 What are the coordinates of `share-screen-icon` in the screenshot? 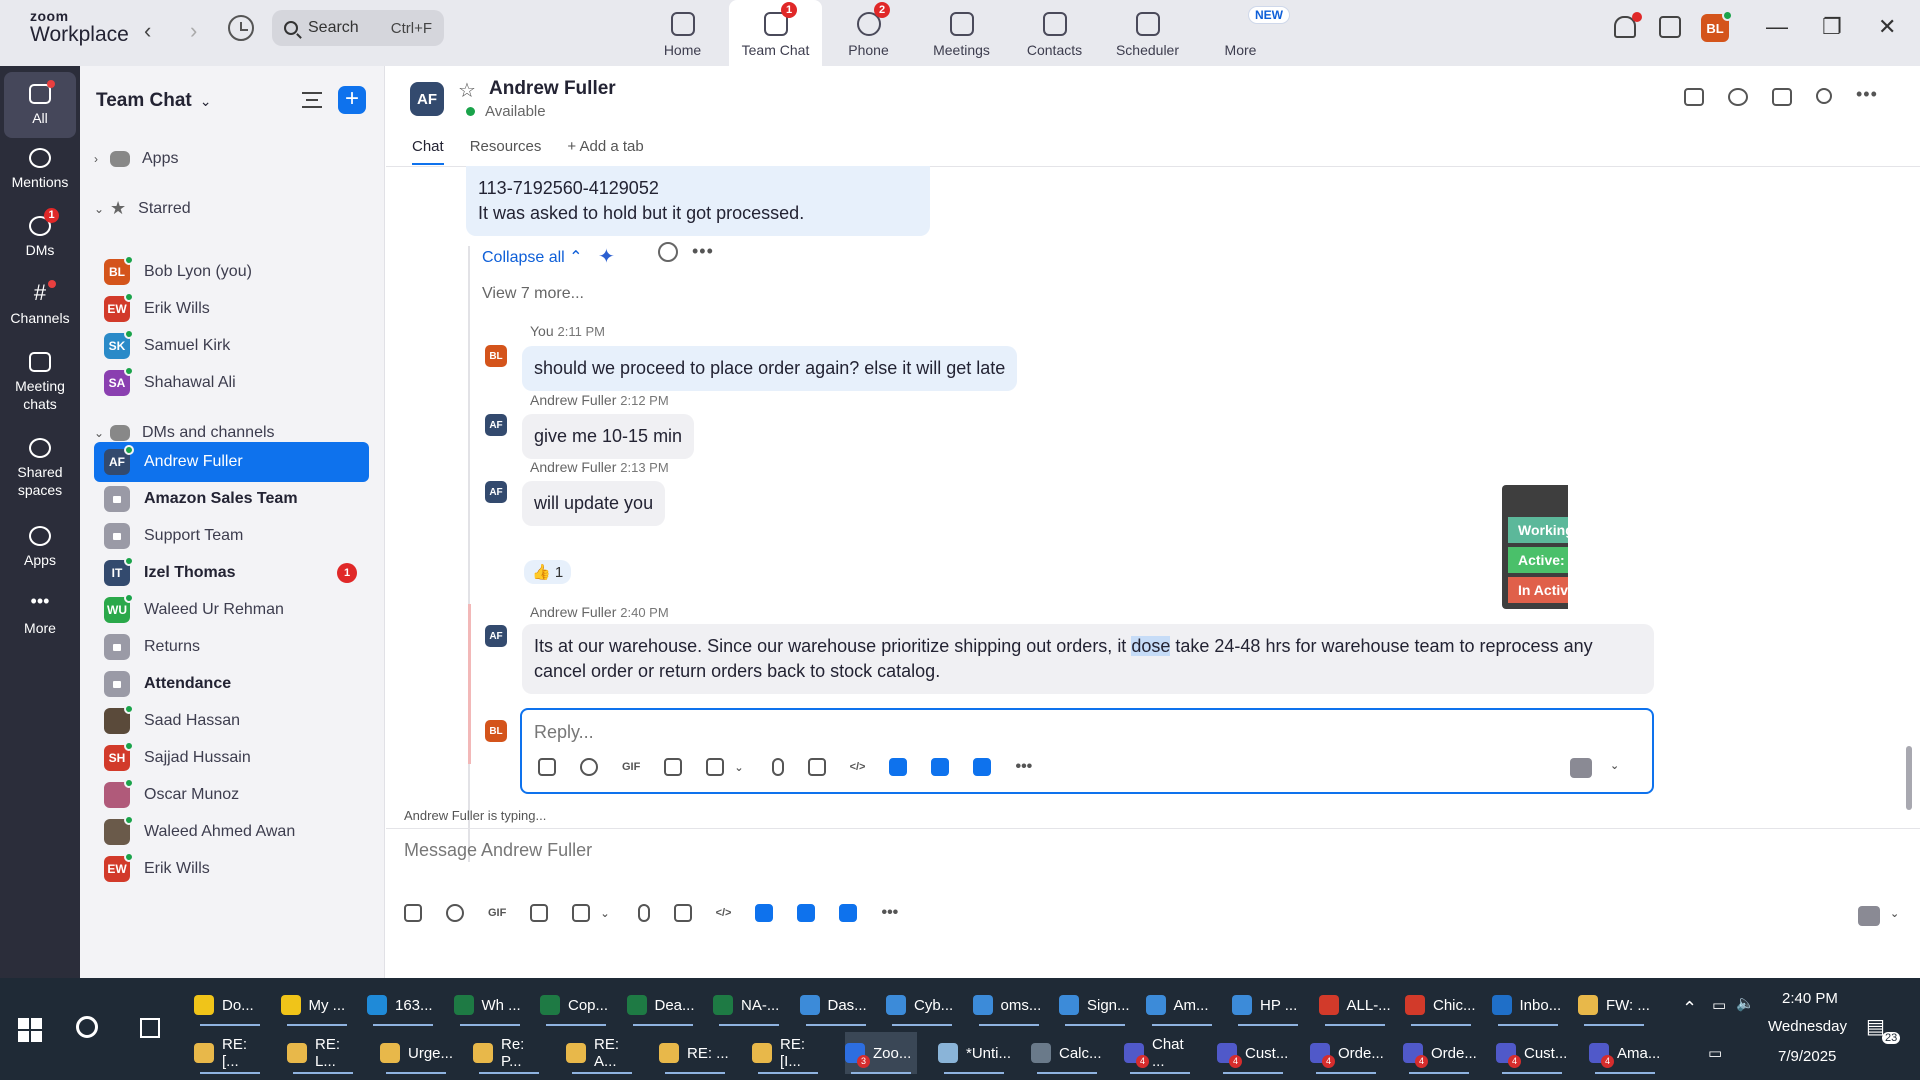 It's located at (1782, 97).